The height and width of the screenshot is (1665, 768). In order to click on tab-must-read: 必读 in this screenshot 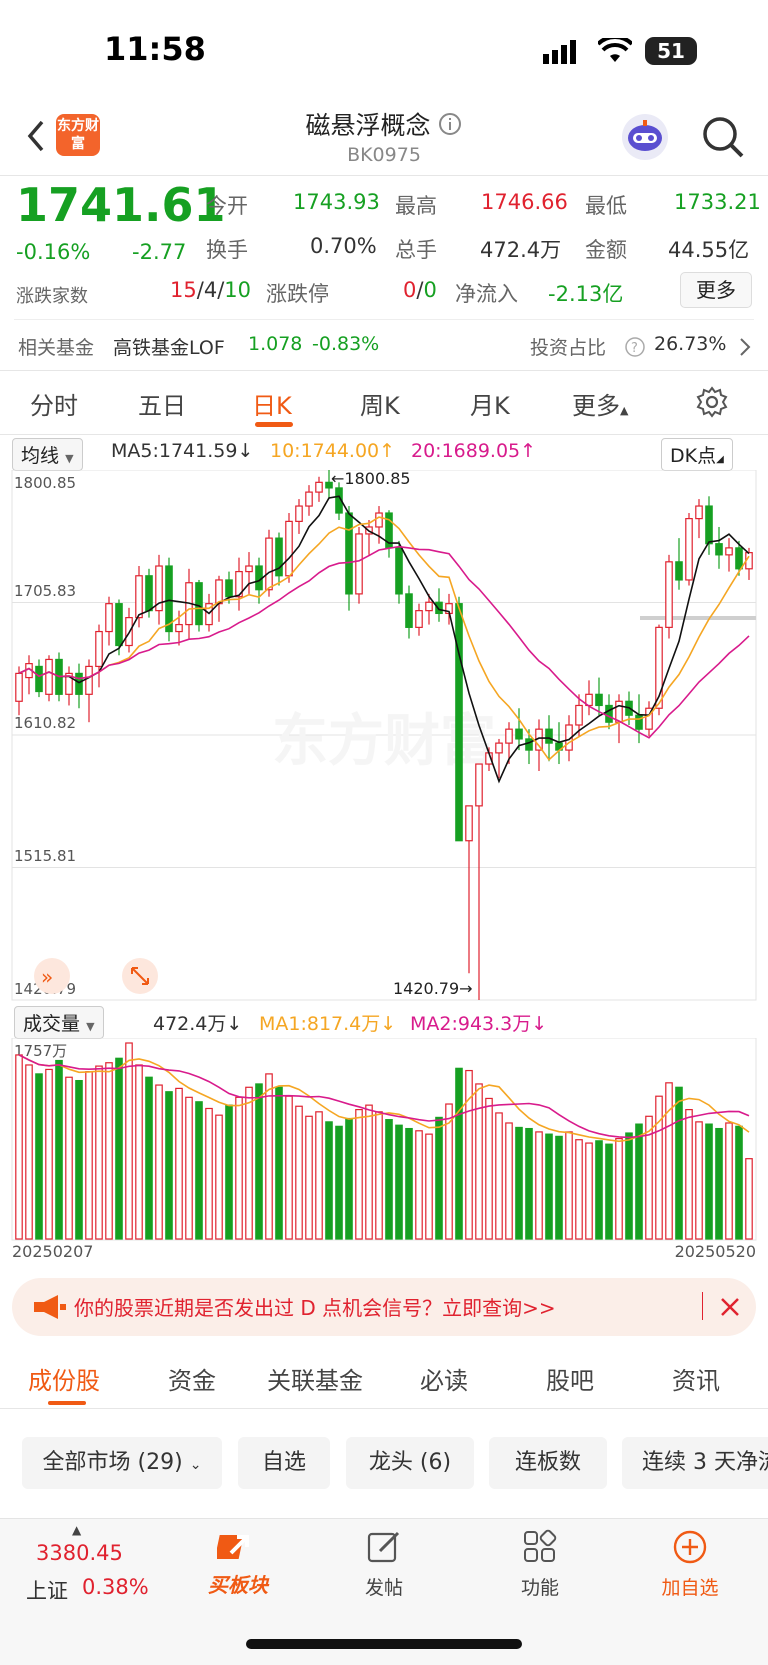, I will do `click(444, 1378)`.